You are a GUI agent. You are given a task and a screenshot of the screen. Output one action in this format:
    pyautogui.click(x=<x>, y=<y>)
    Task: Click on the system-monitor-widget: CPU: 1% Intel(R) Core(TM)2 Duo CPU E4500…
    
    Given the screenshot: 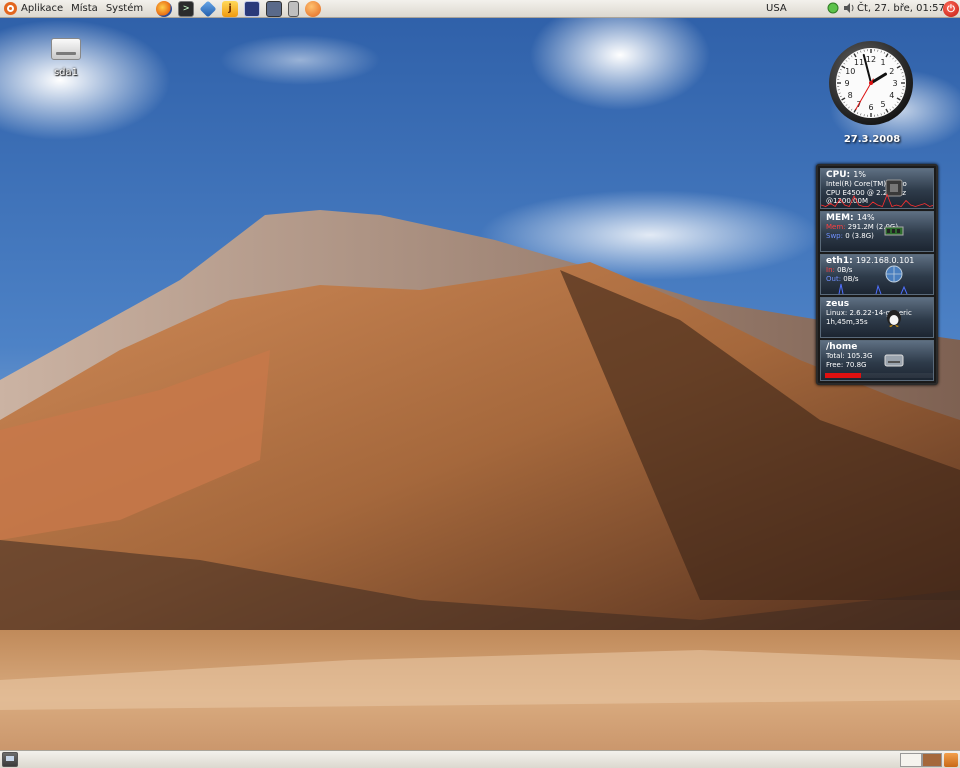 What is the action you would take?
    pyautogui.click(x=877, y=274)
    